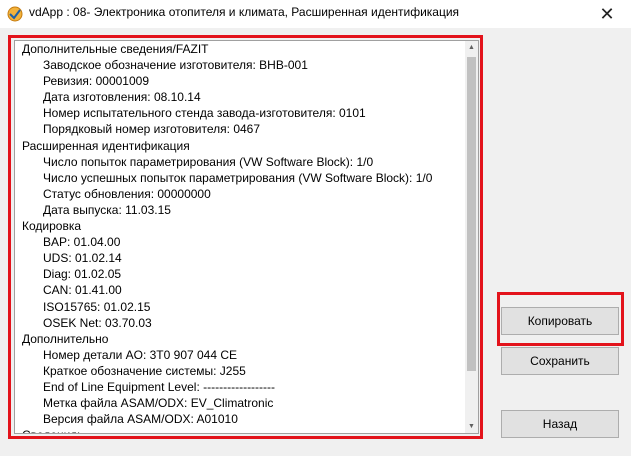  What do you see at coordinates (115, 49) in the screenshot?
I see `section-heading: Дополнительные сведения/FAZIT` at bounding box center [115, 49].